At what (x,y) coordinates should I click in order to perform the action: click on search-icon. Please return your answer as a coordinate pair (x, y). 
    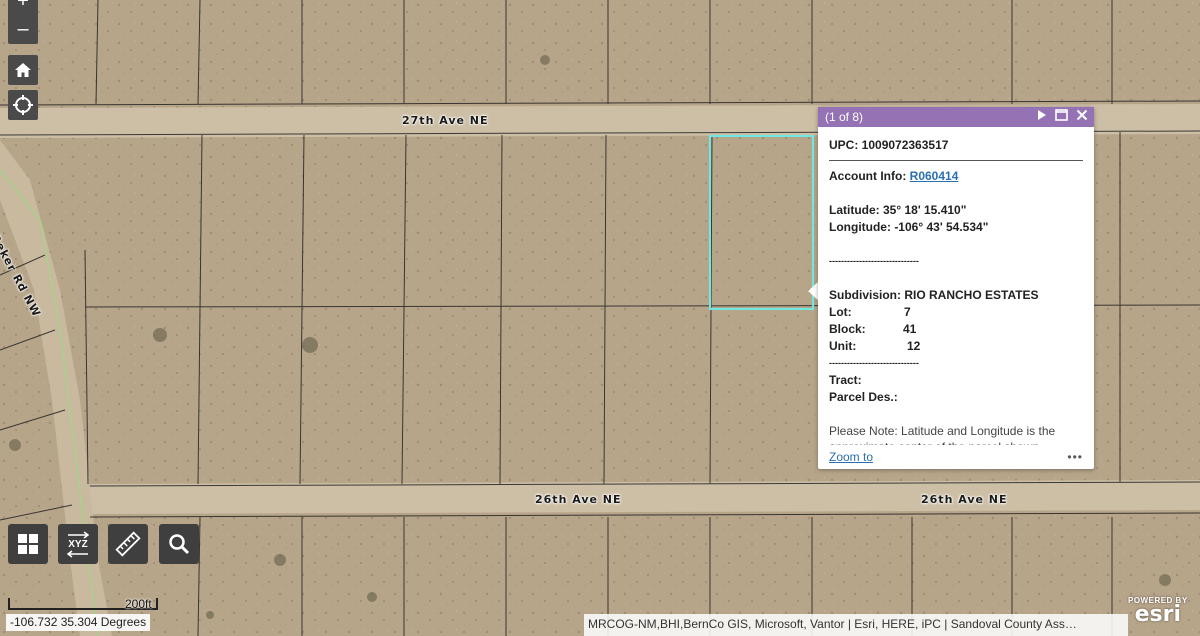
    Looking at the image, I should click on (179, 544).